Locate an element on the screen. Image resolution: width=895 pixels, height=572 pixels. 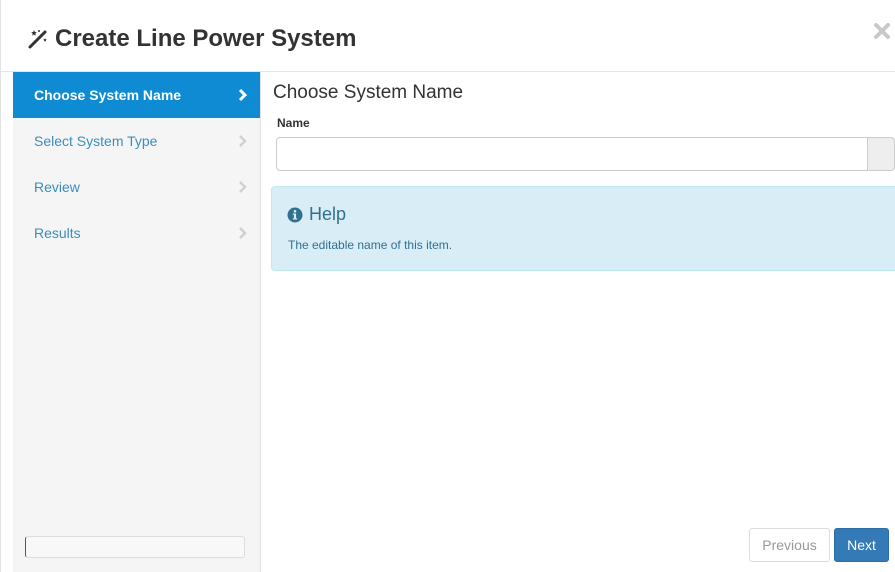
help-title: Help is located at coordinates (316, 214).